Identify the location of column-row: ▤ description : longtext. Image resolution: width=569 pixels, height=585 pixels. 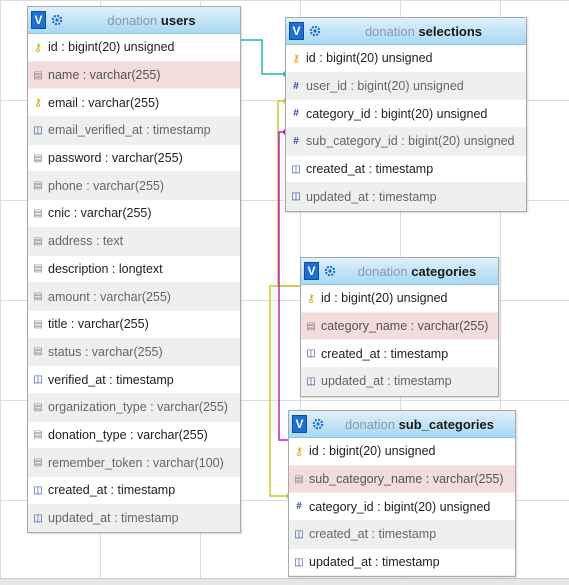
(134, 270).